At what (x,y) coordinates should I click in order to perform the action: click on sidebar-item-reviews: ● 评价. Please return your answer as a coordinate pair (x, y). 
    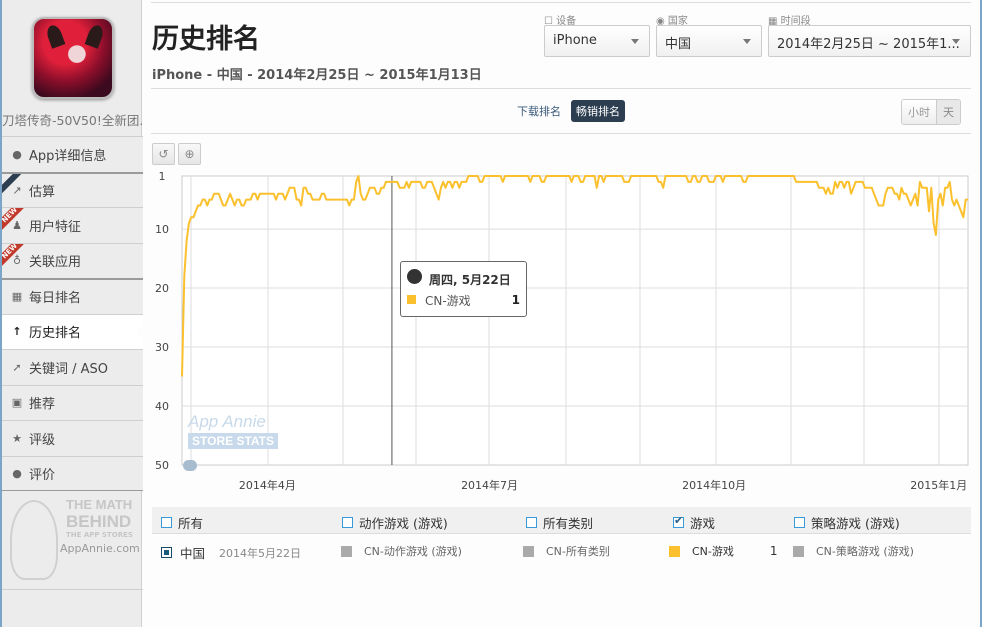
    Looking at the image, I should click on (72, 473).